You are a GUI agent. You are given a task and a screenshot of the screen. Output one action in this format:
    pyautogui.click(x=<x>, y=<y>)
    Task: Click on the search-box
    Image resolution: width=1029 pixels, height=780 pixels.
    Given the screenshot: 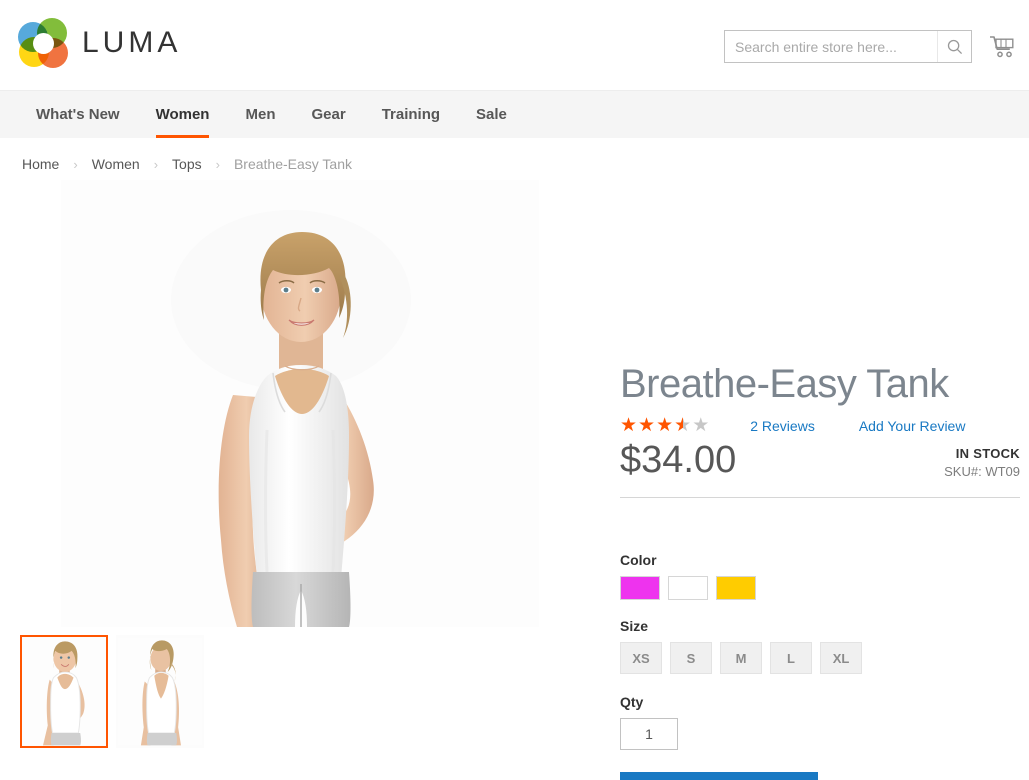 What is the action you would take?
    pyautogui.click(x=848, y=46)
    